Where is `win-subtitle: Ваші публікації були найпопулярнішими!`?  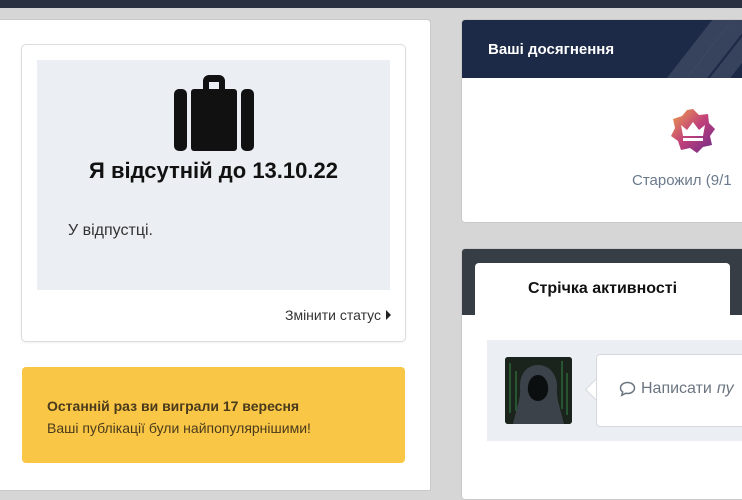
win-subtitle: Ваші публікації були найпопулярнішими! is located at coordinates (179, 428).